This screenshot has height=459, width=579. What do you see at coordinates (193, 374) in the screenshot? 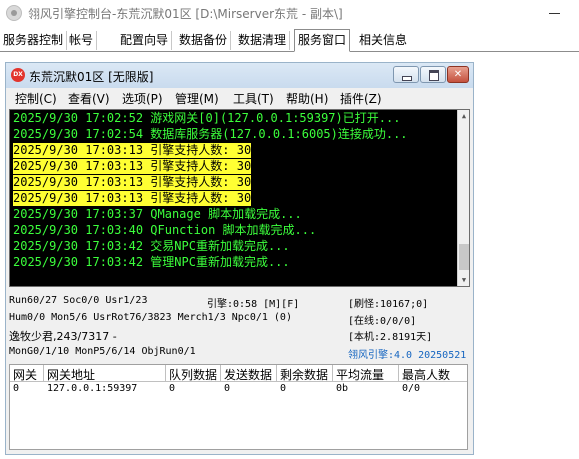
I see `column-header: 队列数据` at bounding box center [193, 374].